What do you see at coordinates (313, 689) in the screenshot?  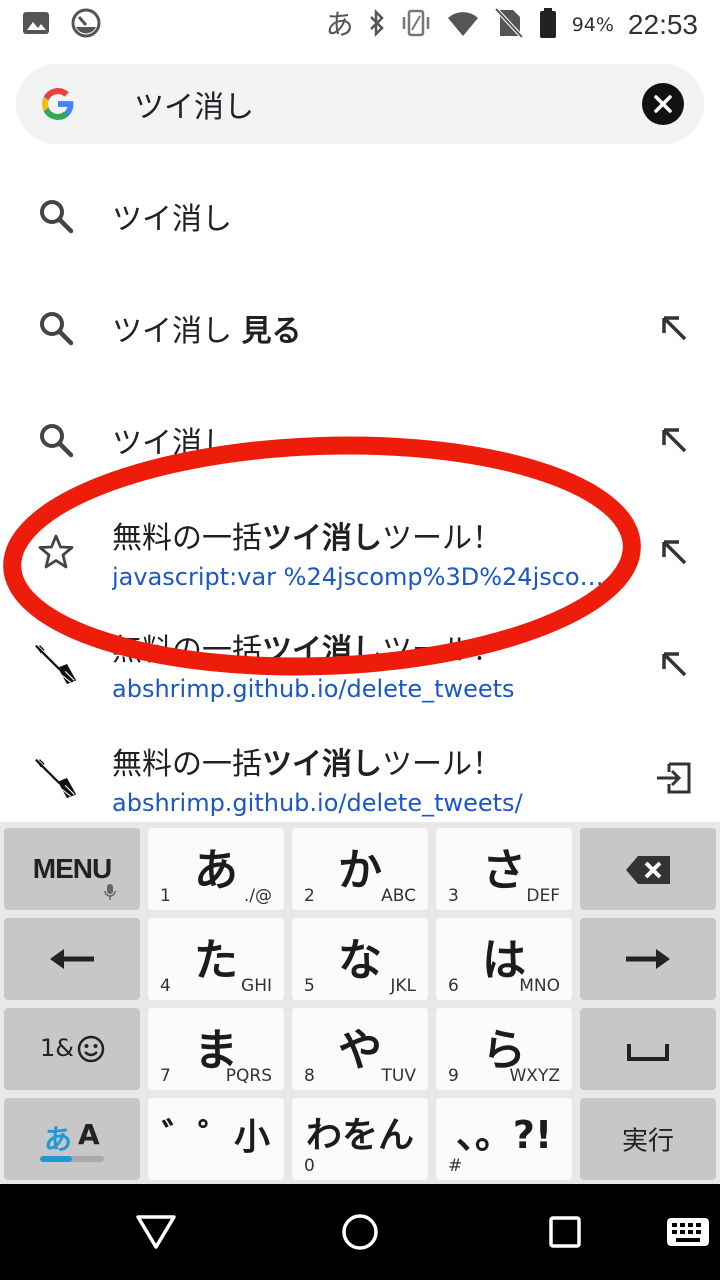 I see `suggestion-url: abshrimp.github.io/delete_tweets` at bounding box center [313, 689].